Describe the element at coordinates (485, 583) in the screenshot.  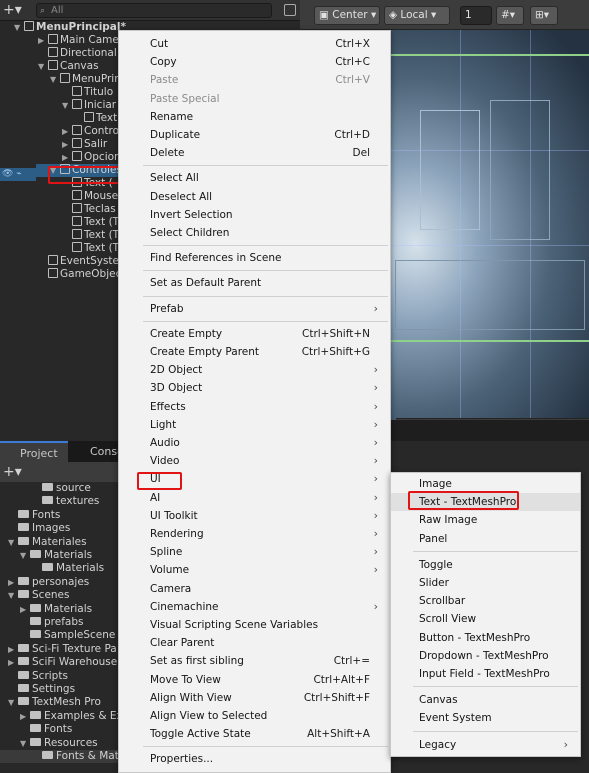
I see `submenu-item-slider: Slider` at that location.